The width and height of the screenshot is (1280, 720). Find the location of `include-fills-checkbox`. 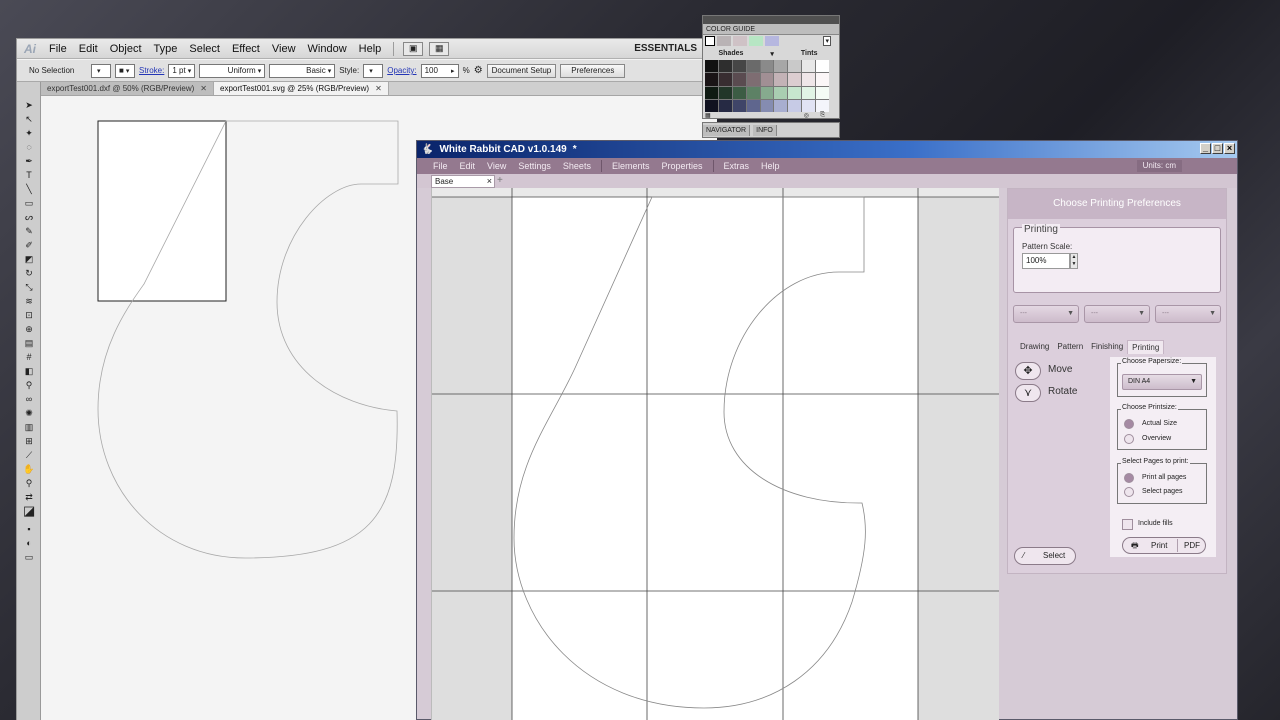

include-fills-checkbox is located at coordinates (1127, 524).